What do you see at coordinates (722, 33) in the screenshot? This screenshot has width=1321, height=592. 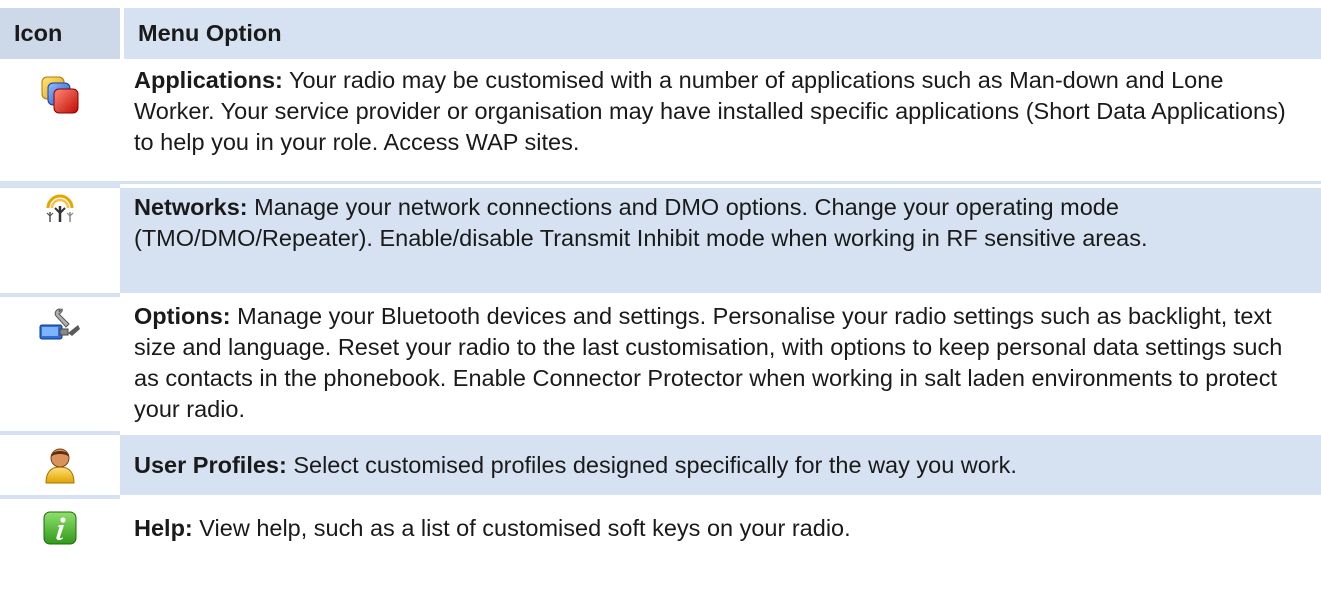 I see `header-option-cell: Menu Option` at bounding box center [722, 33].